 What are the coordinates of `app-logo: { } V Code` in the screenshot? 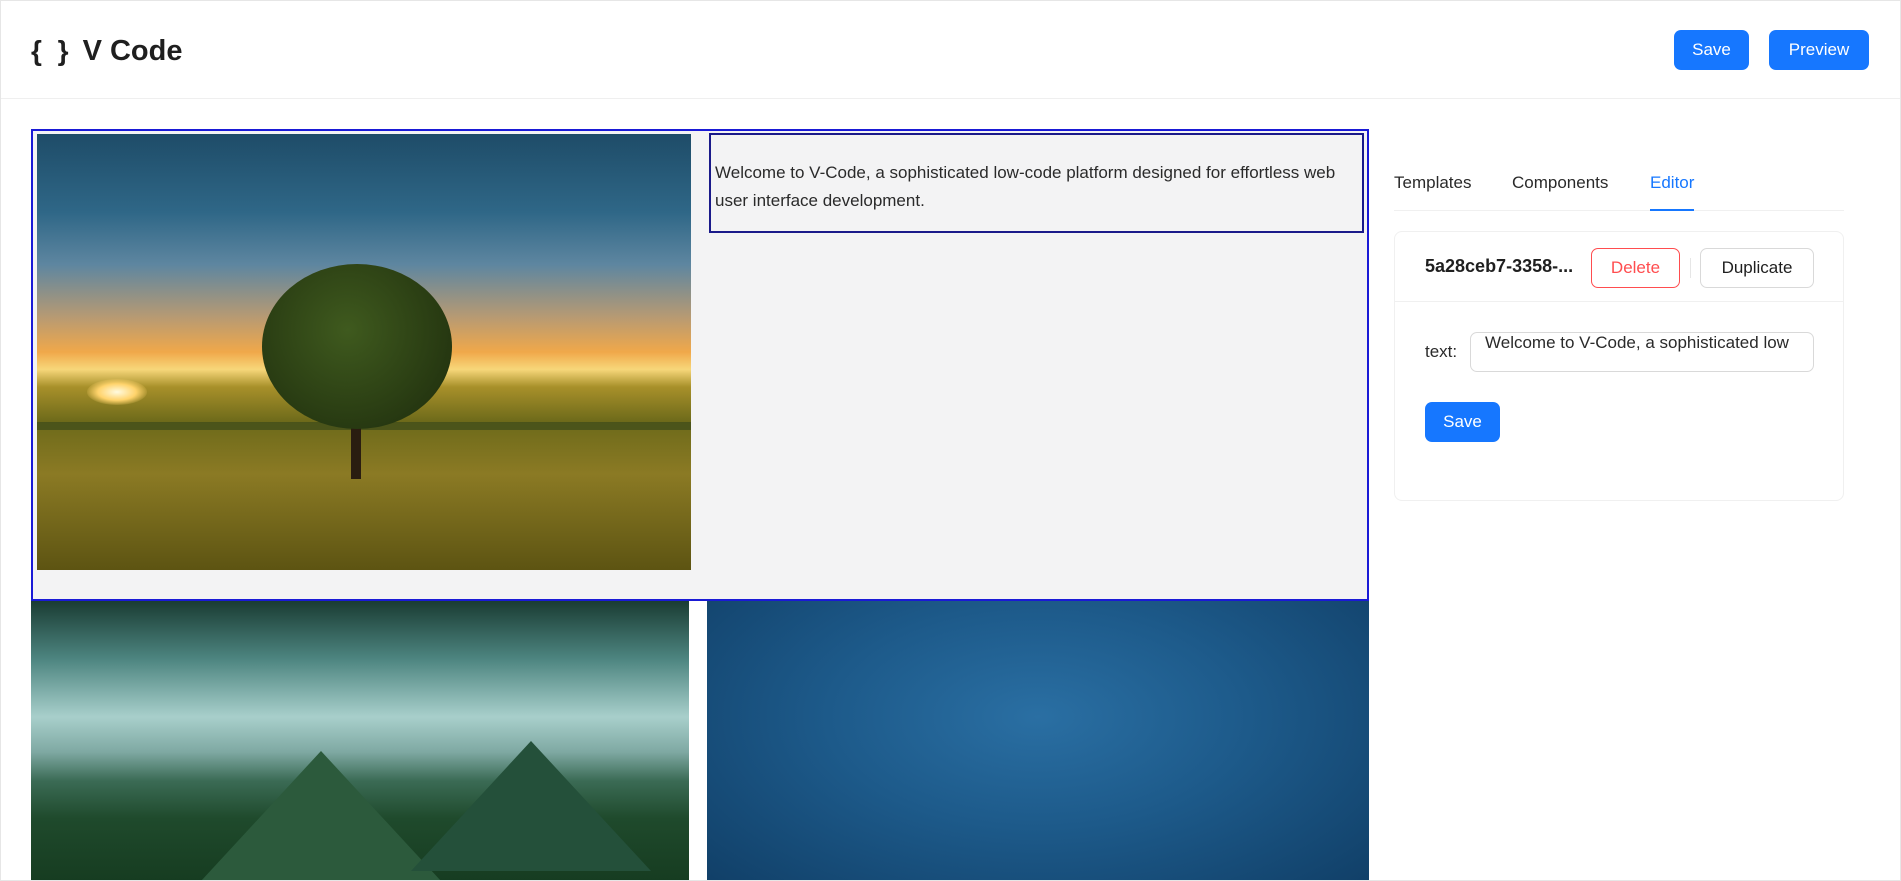 It's located at (106, 51).